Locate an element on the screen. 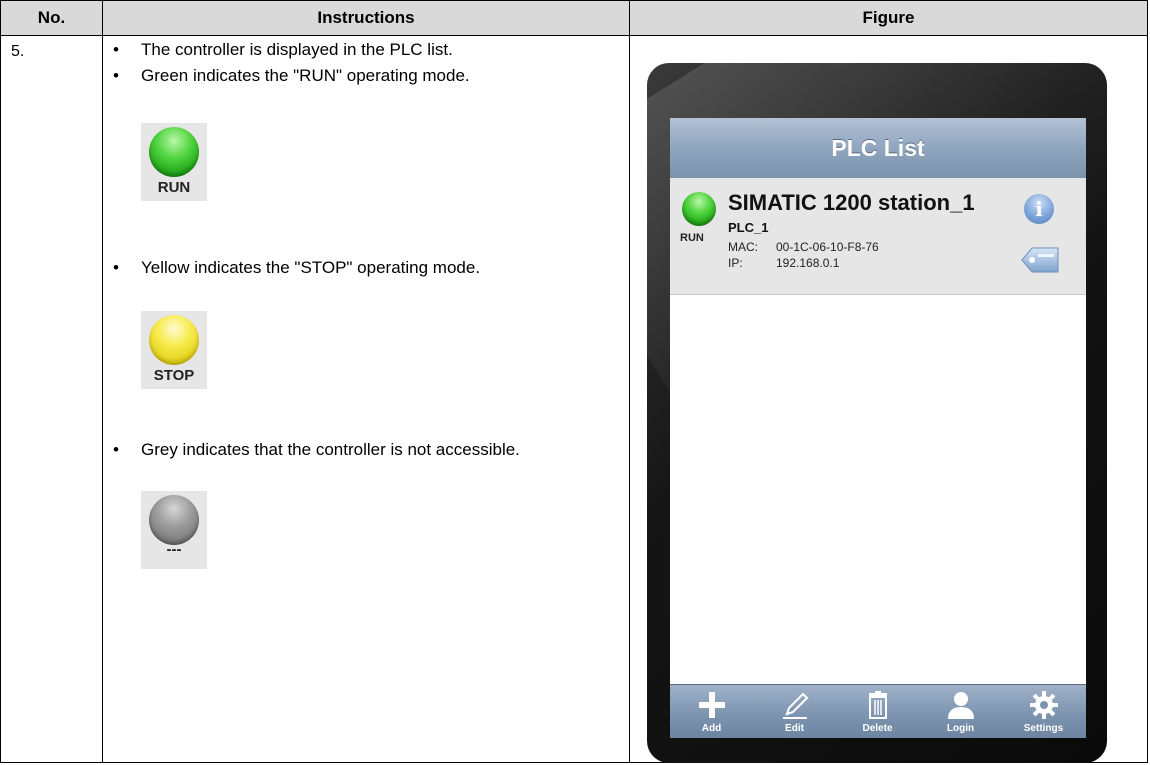  header-no: No. is located at coordinates (51, 17).